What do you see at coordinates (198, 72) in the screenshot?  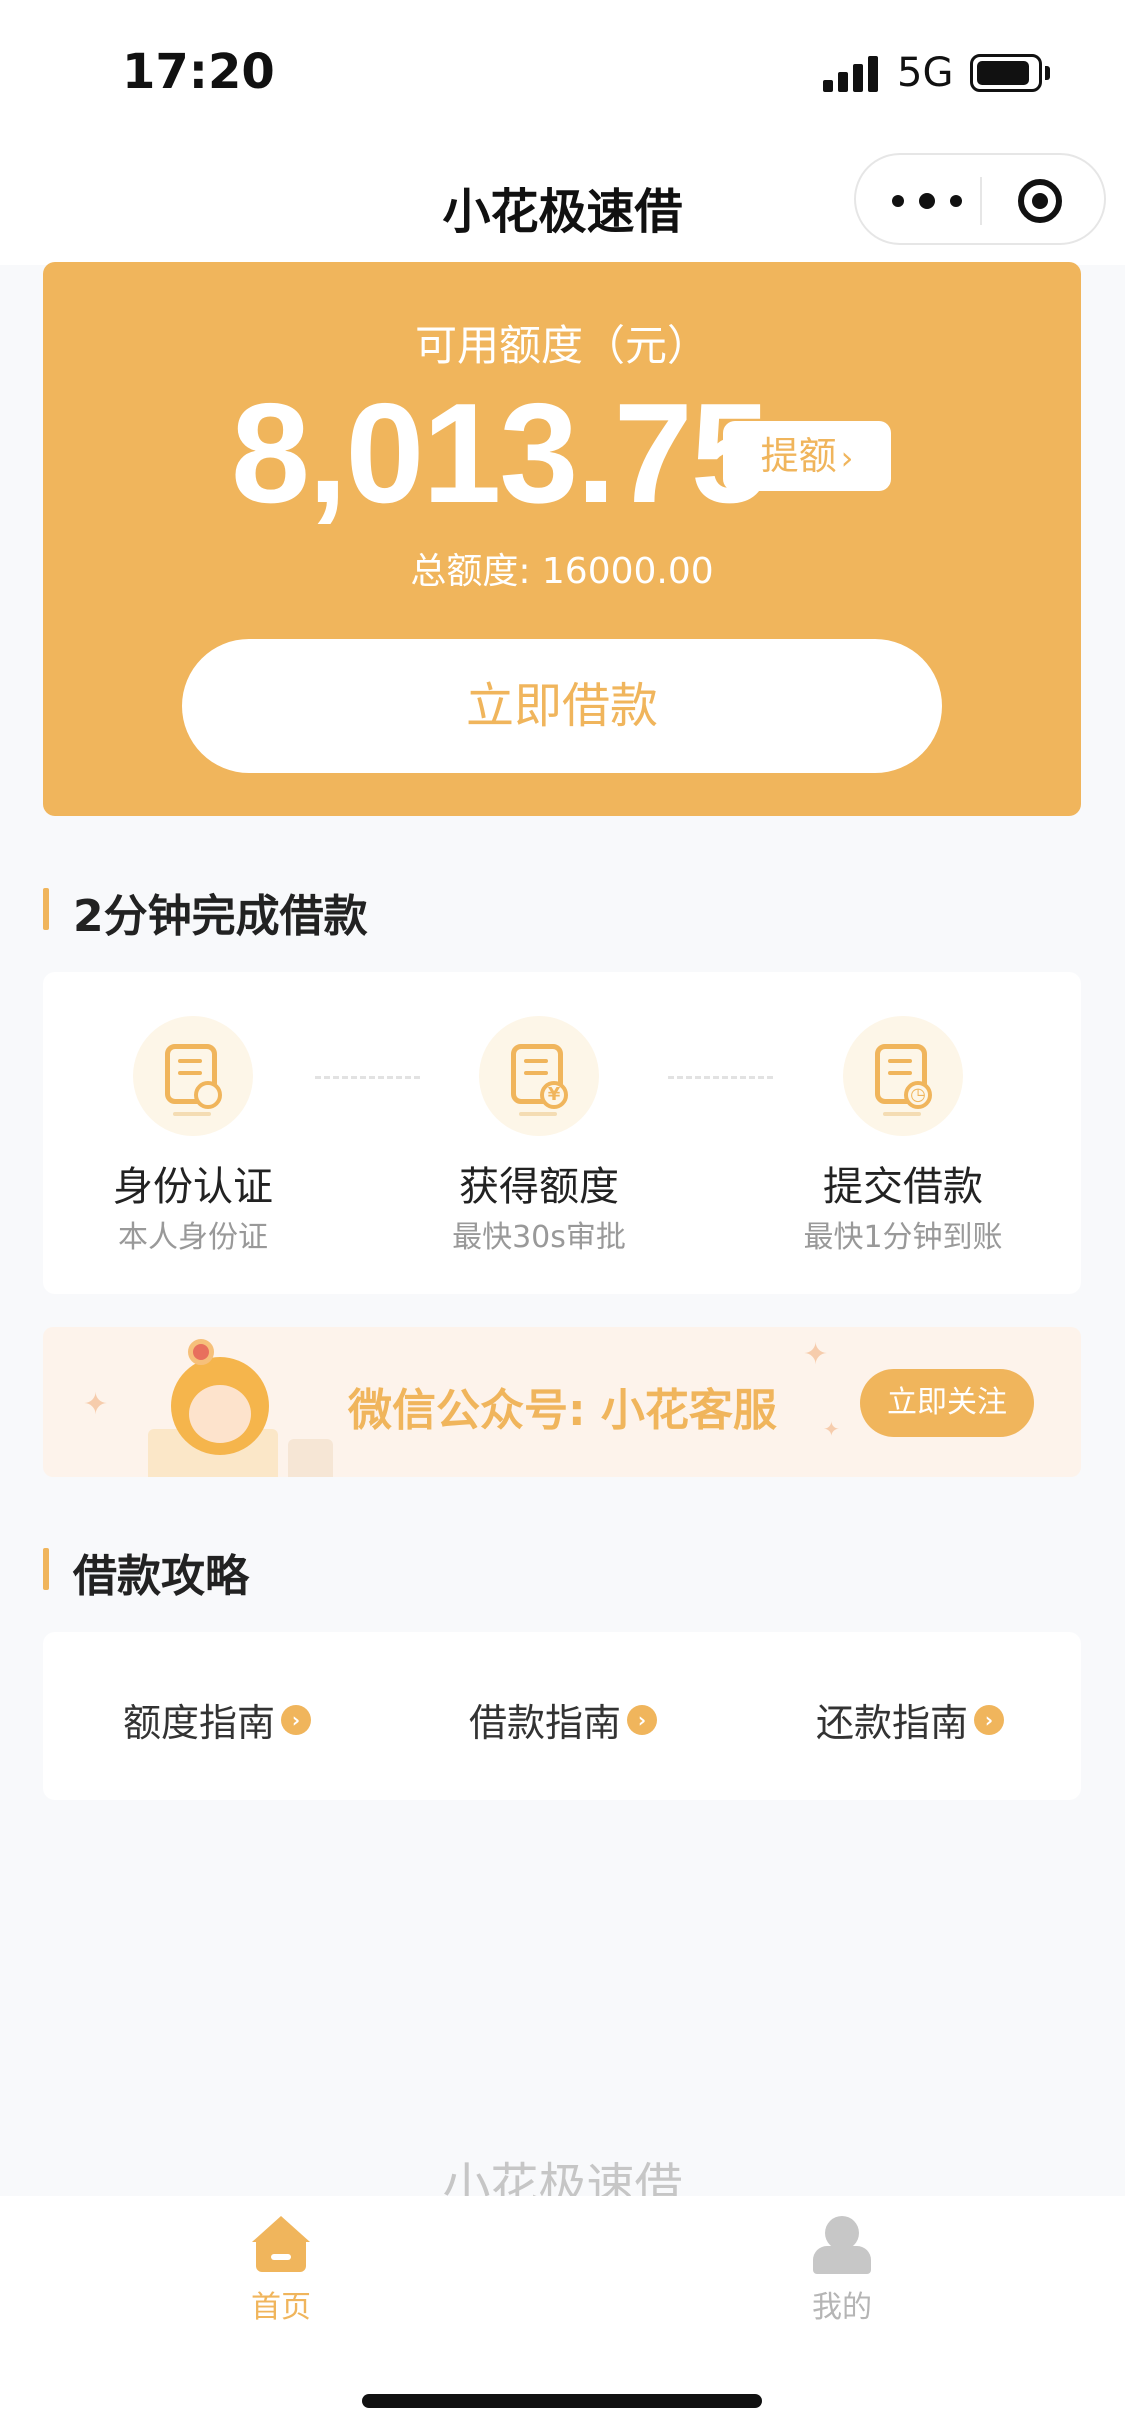 I see `status-time: 17:20` at bounding box center [198, 72].